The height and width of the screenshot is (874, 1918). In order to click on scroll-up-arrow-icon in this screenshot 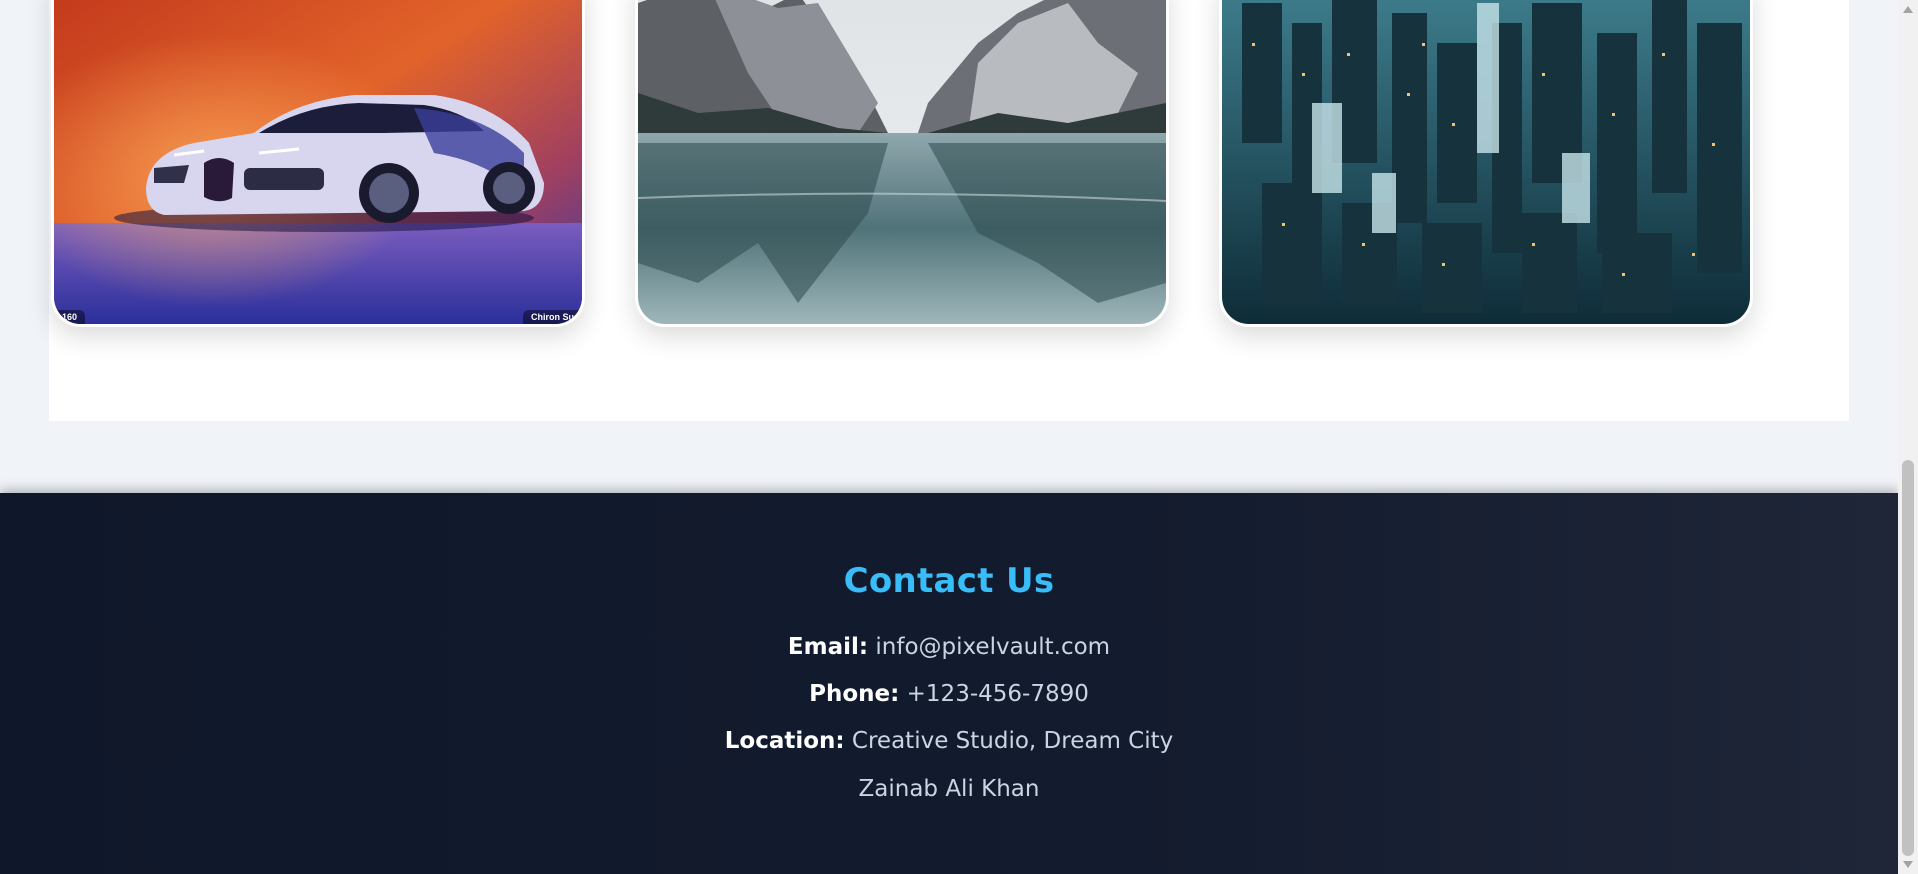, I will do `click(1908, 9)`.